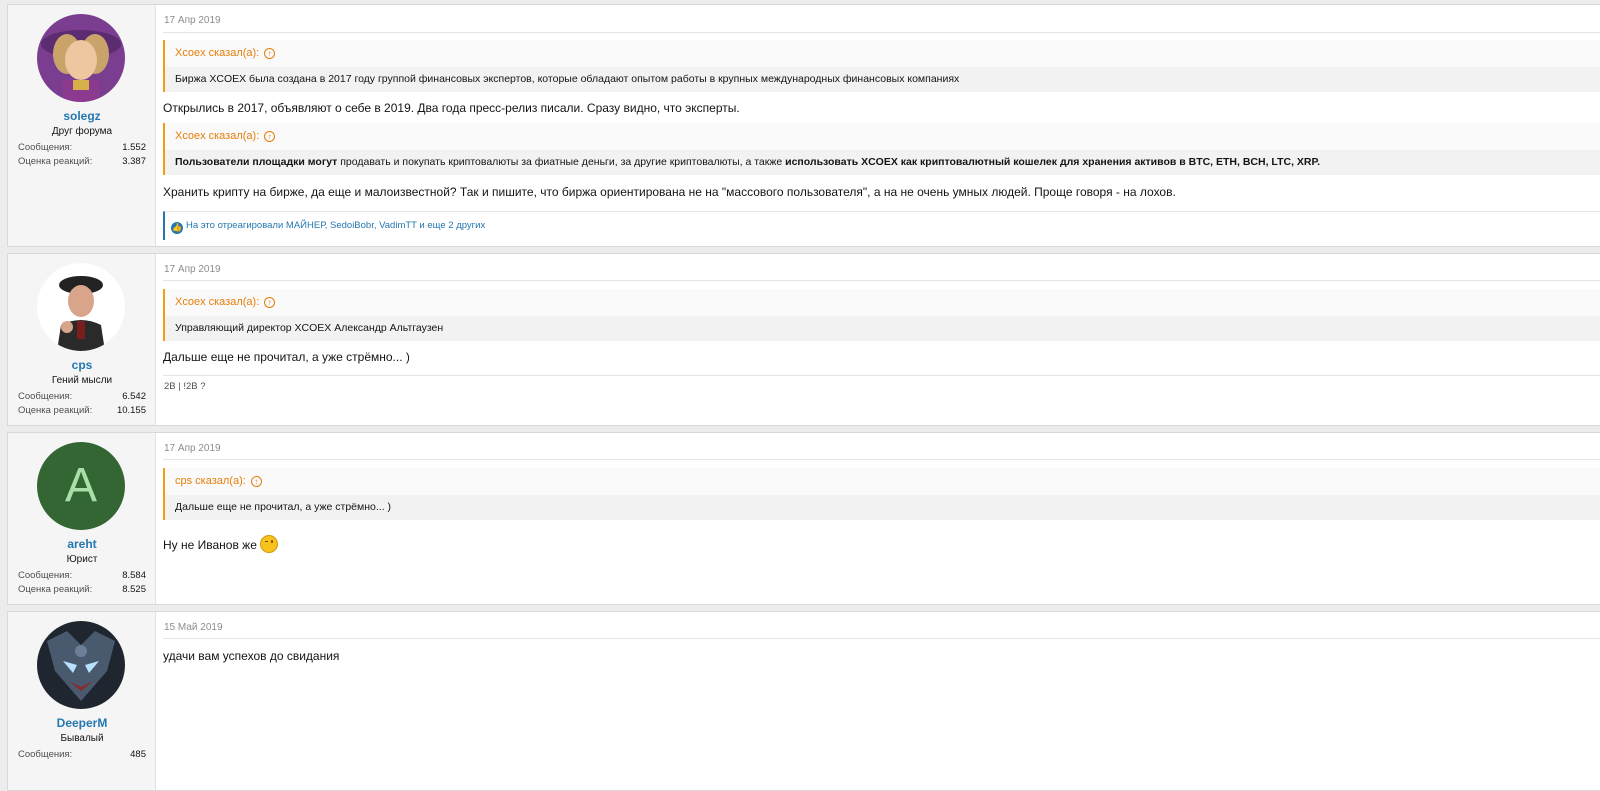 Image resolution: width=1600 pixels, height=791 pixels. I want to click on user-panel: DeeperM Бывалый Сообщения: 485, so click(82, 701).